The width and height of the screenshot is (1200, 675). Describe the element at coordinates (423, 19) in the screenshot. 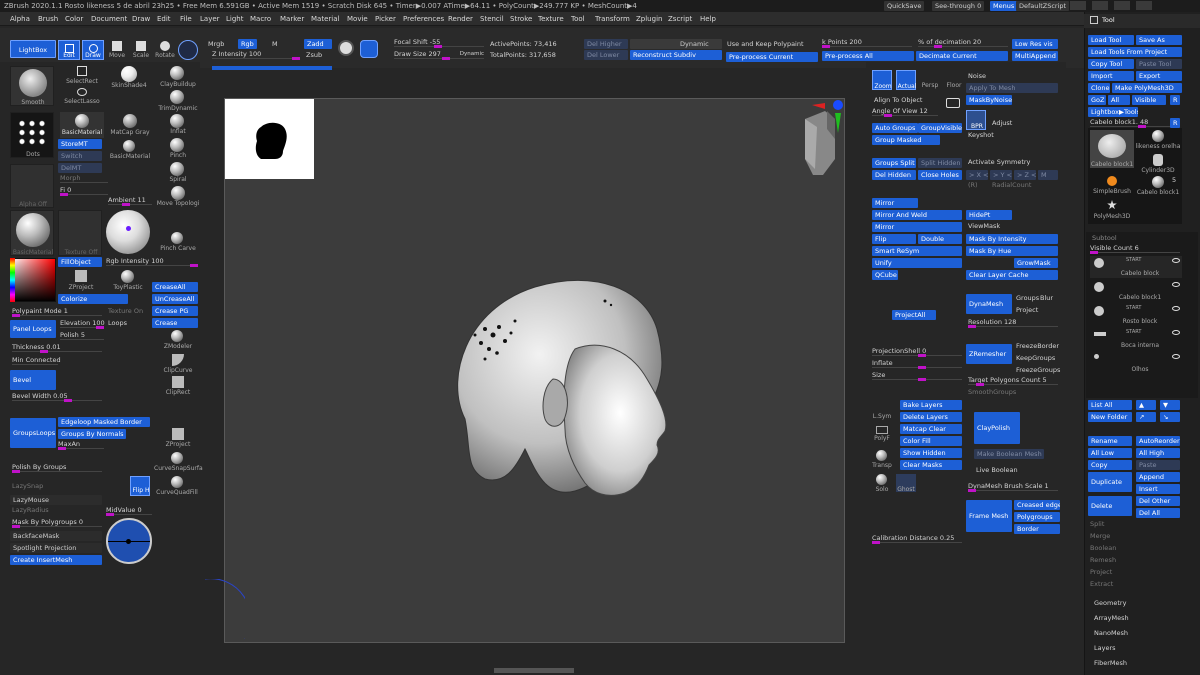

I see `menu-preferences: Preferences` at that location.